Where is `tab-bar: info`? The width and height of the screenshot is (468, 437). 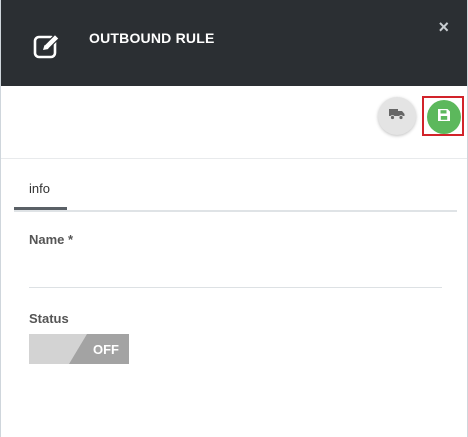 tab-bar: info is located at coordinates (235, 191).